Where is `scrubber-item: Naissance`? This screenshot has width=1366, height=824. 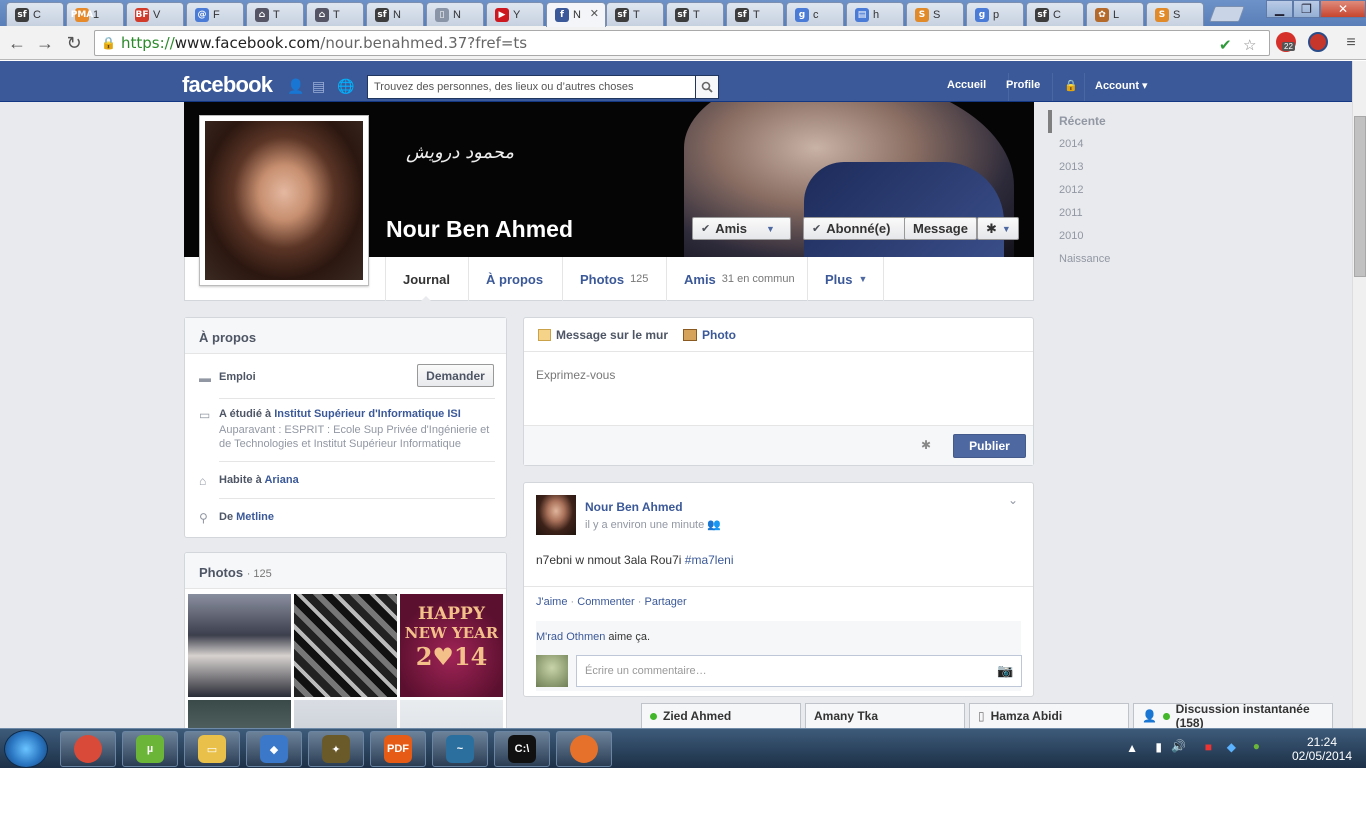
scrubber-item: Naissance is located at coordinates (1098, 259).